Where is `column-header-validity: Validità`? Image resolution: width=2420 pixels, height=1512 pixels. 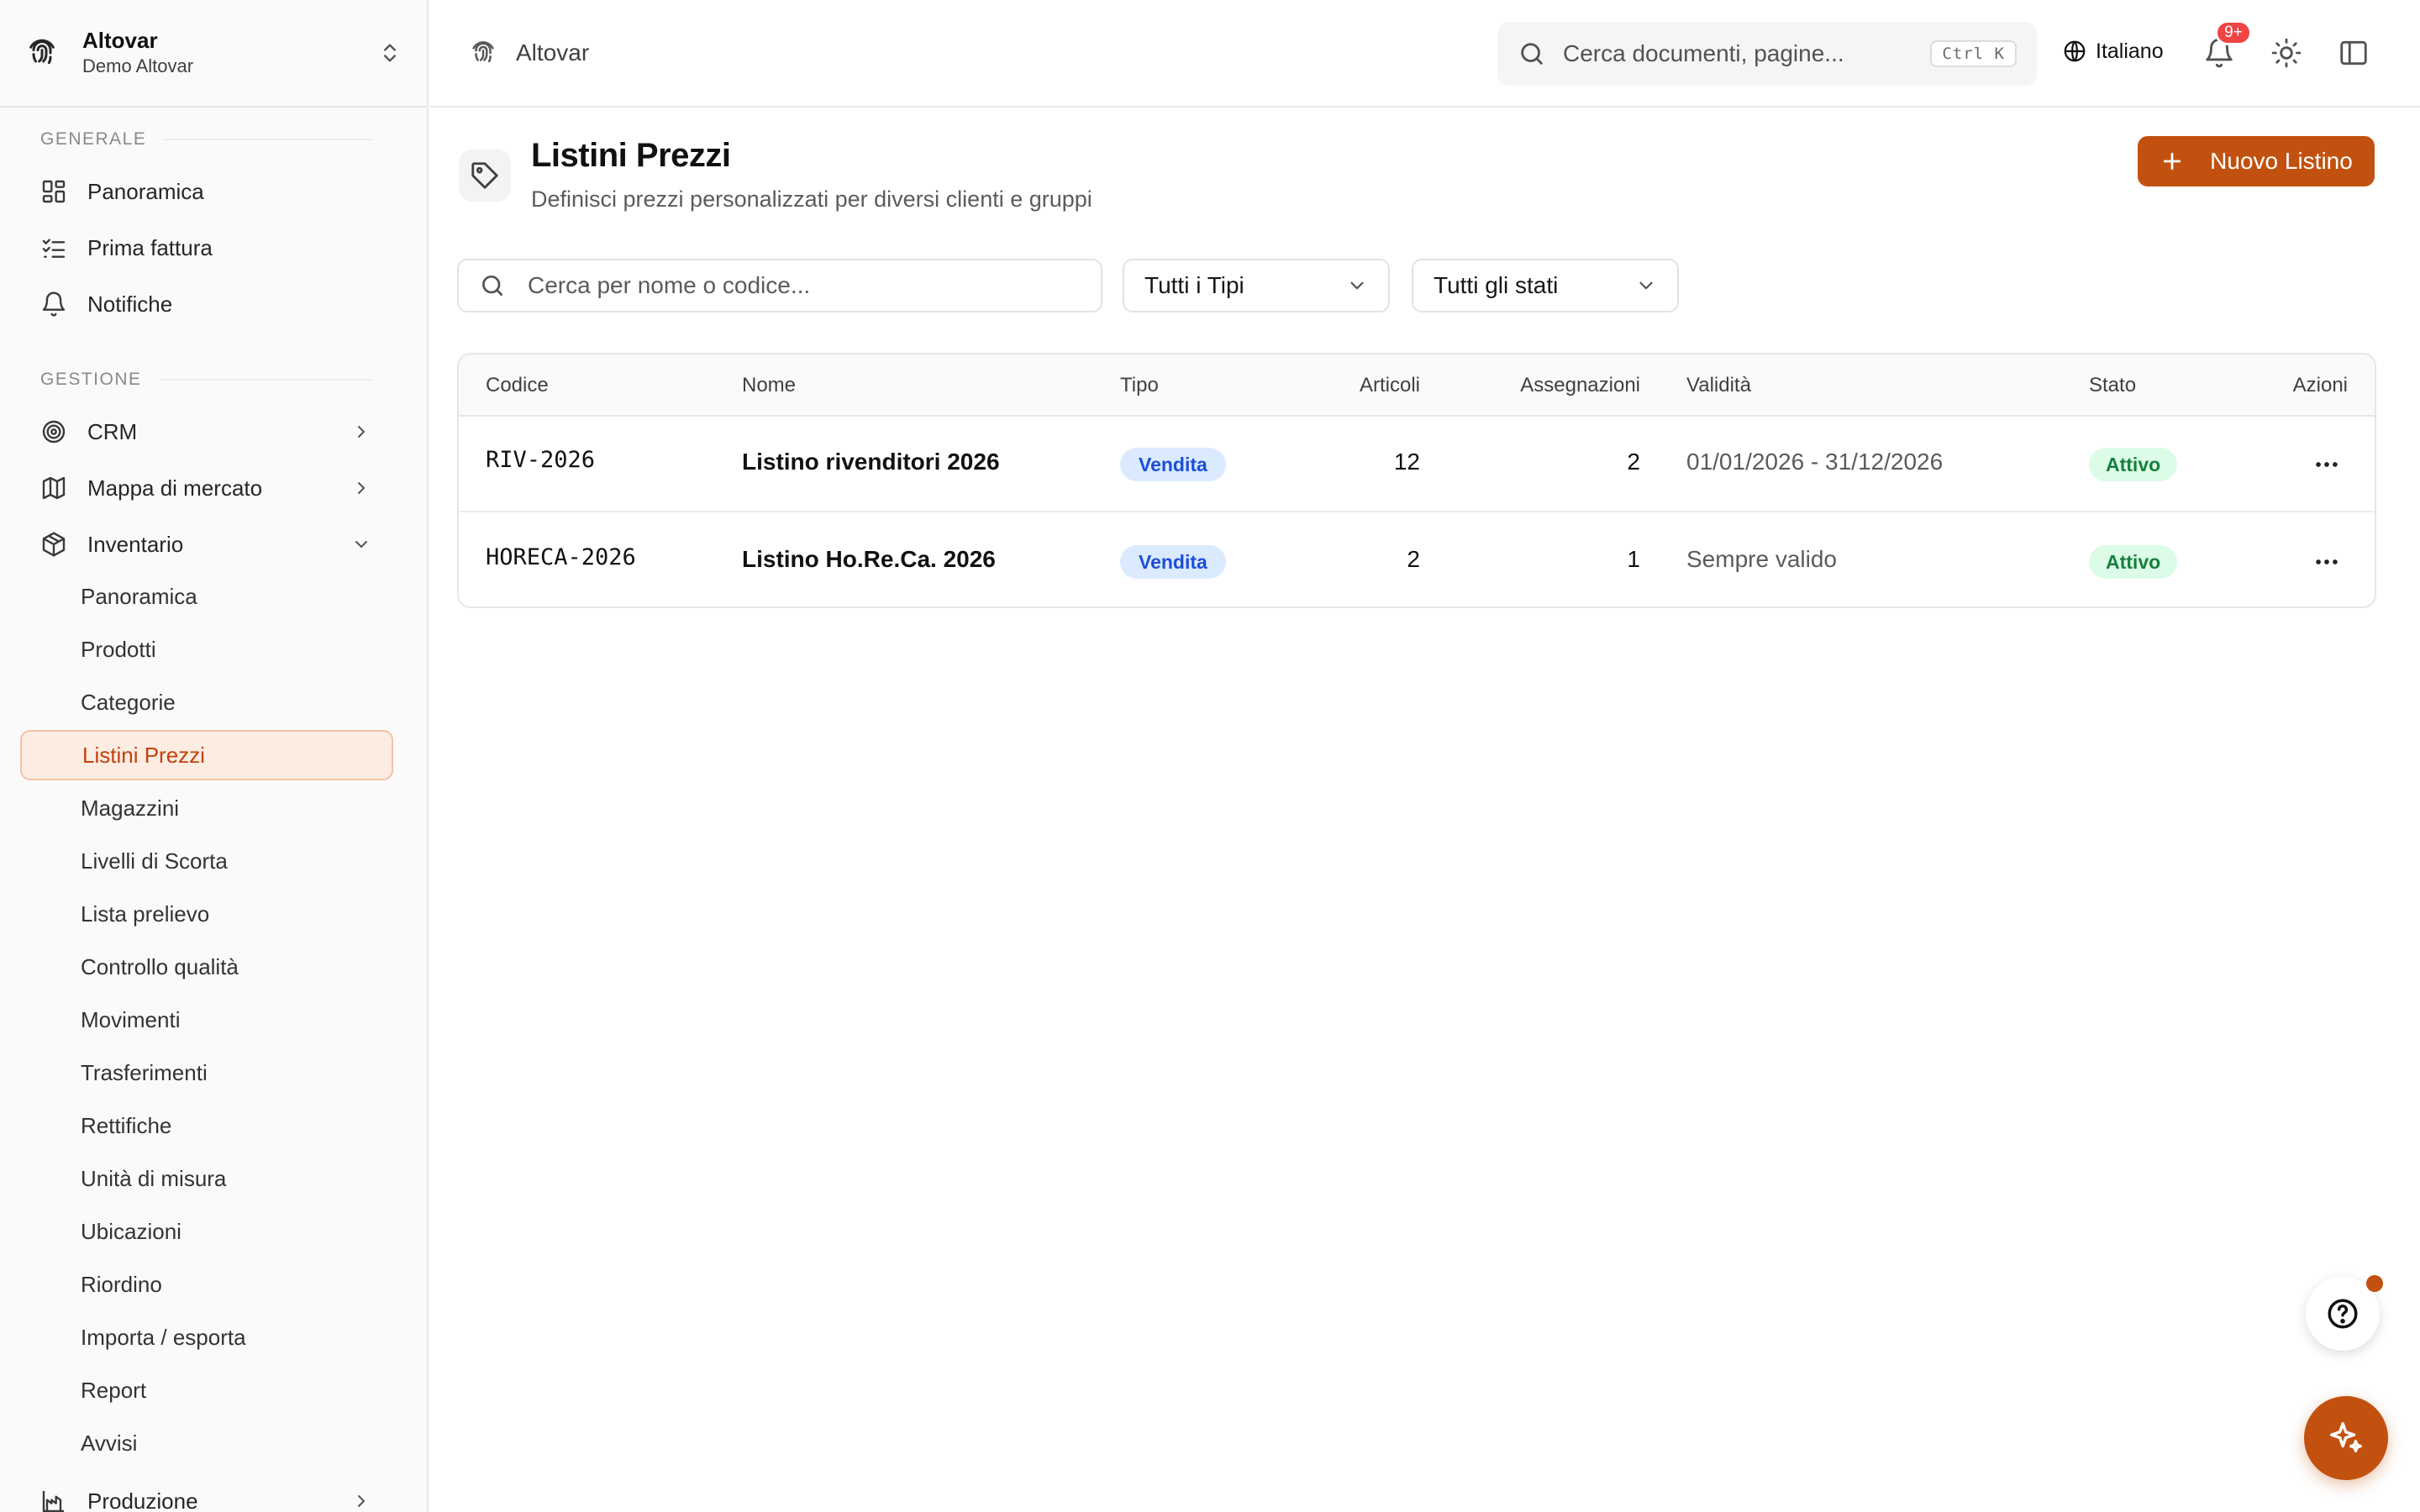
column-header-validity: Validità is located at coordinates (1718, 385).